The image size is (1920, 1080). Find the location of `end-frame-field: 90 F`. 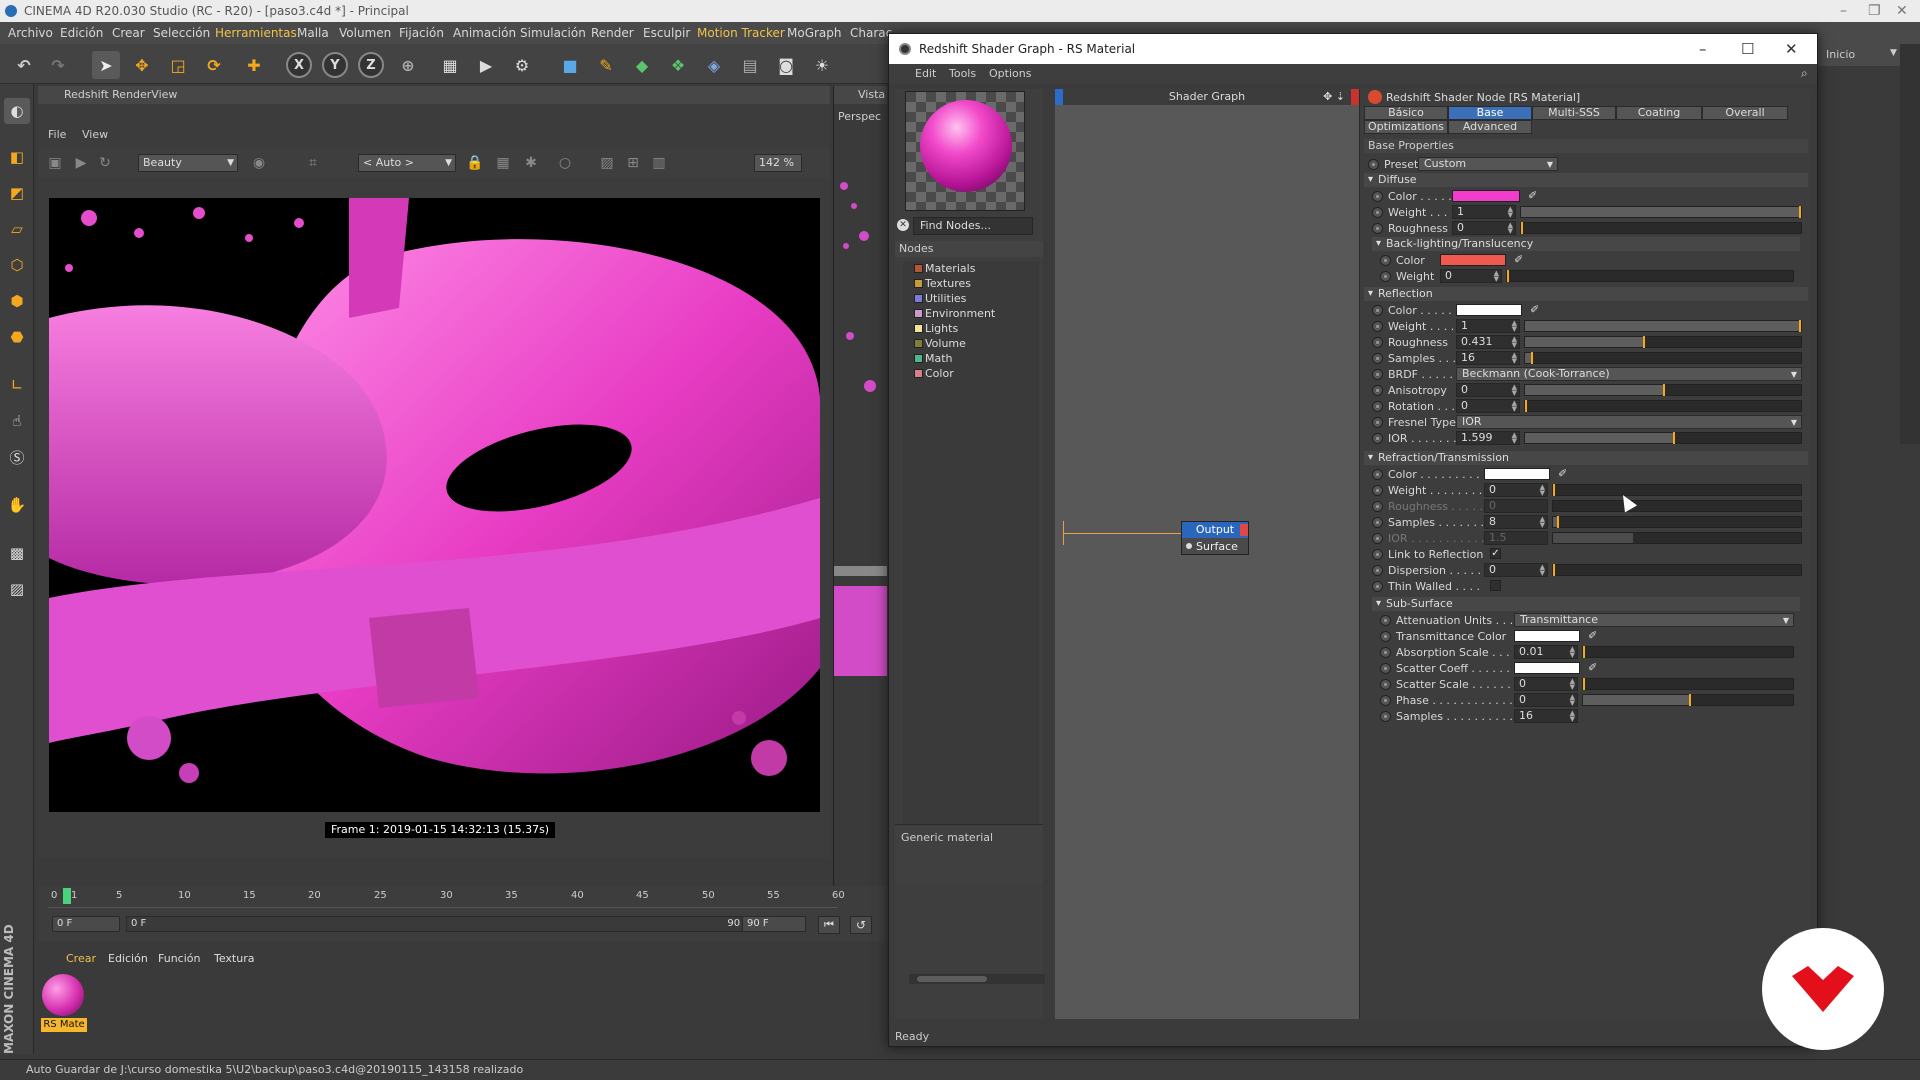

end-frame-field: 90 F is located at coordinates (774, 924).